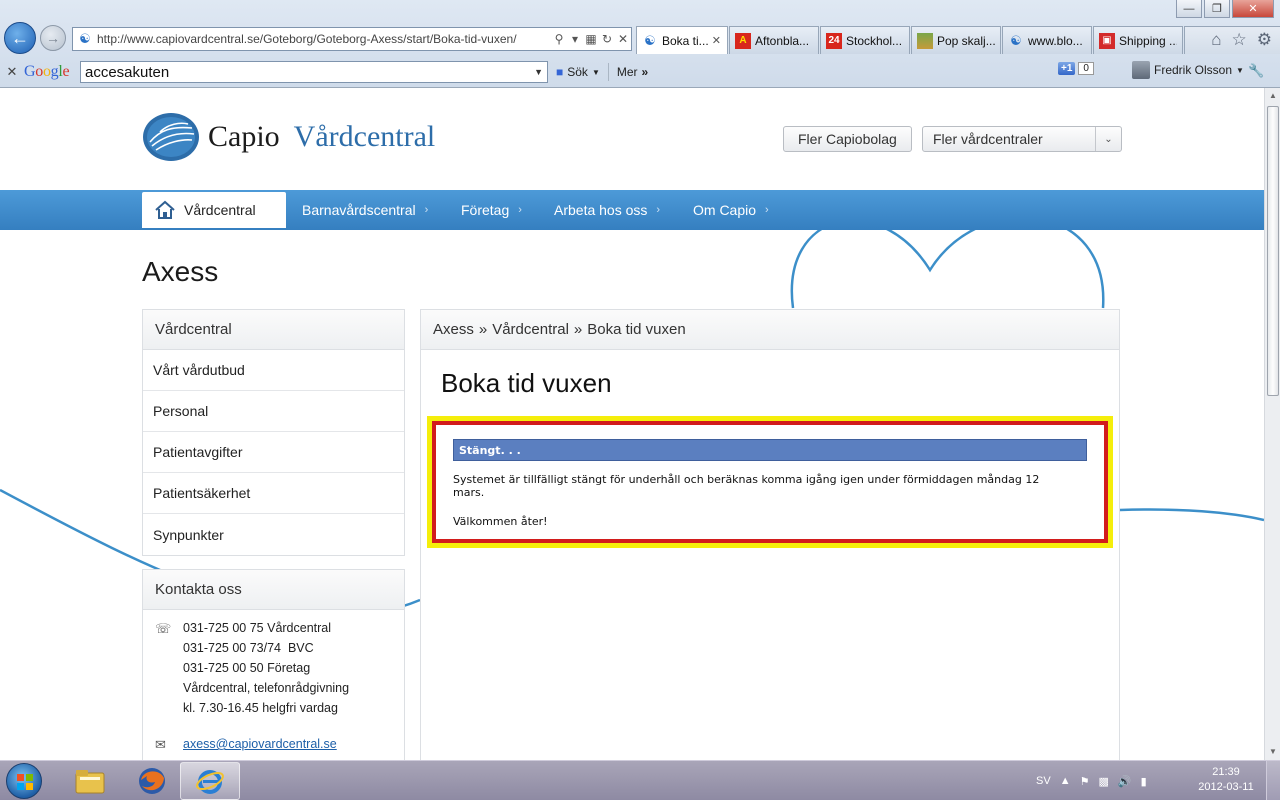 The height and width of the screenshot is (800, 1280). I want to click on firefox-icon, so click(152, 781).